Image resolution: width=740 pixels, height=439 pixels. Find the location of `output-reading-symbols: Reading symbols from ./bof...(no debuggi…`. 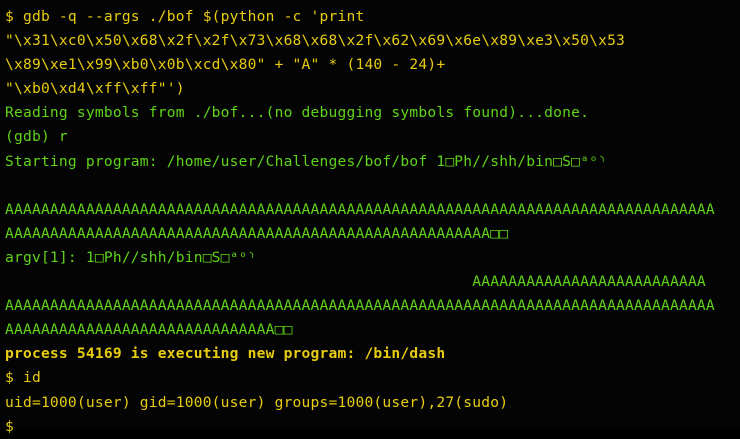

output-reading-symbols: Reading symbols from ./bof...(no debuggi… is located at coordinates (297, 113).